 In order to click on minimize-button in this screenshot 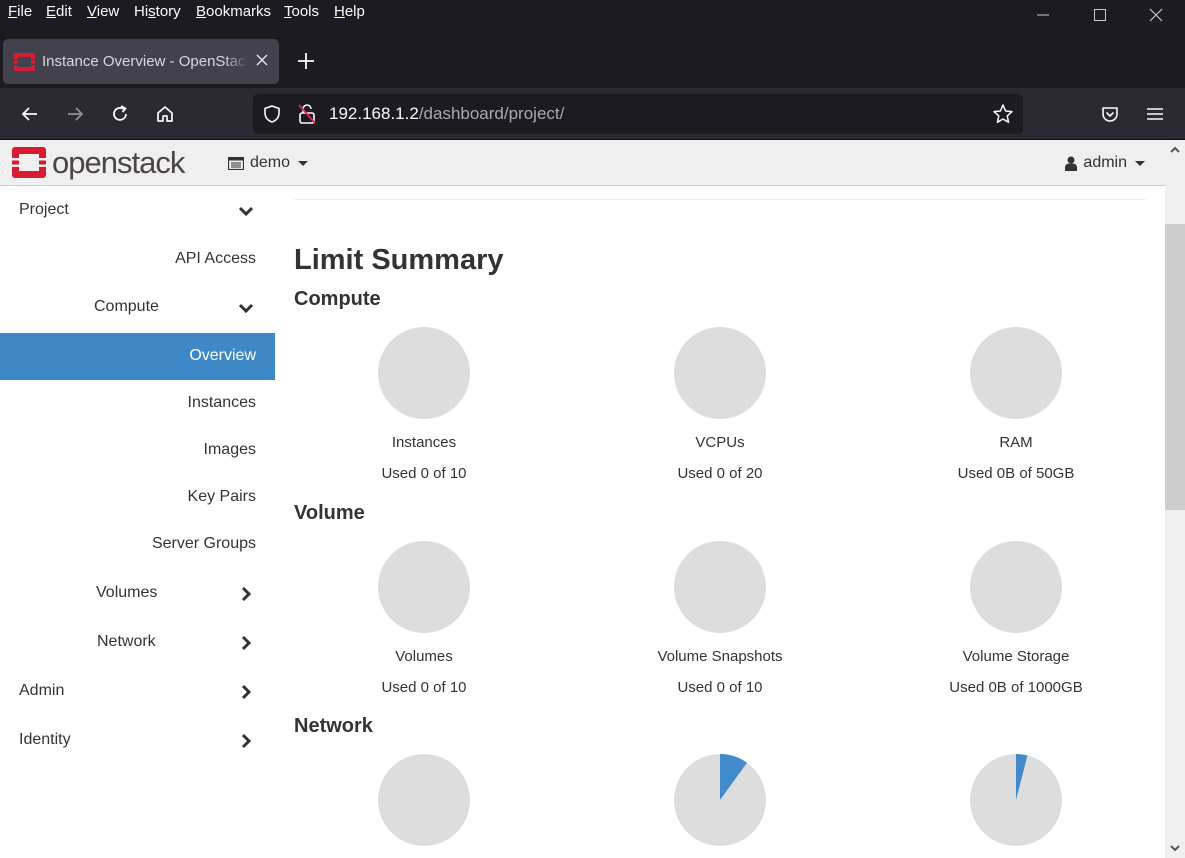, I will do `click(1043, 15)`.